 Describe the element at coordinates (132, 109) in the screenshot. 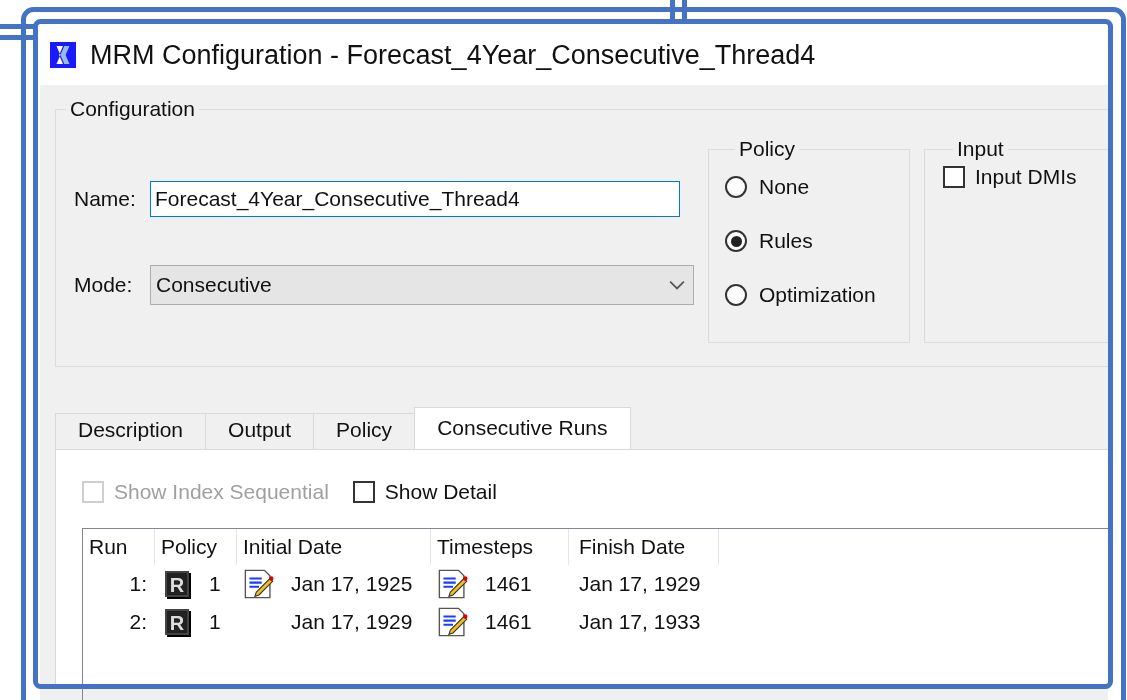

I see `group-title: Configuration` at that location.